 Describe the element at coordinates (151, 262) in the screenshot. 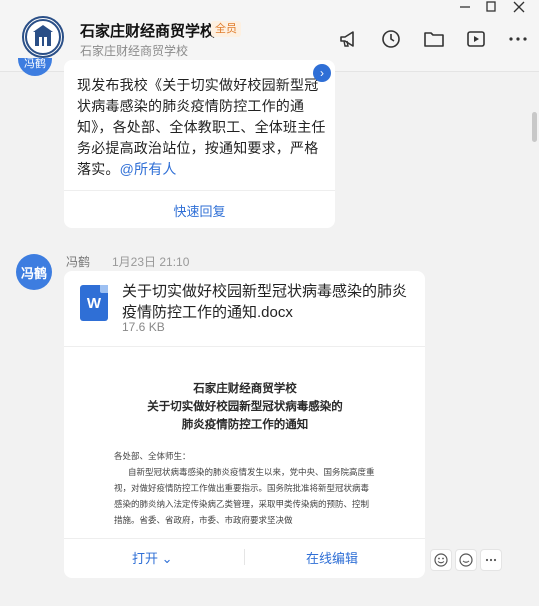

I see `message-time: 1月23日 21:10` at that location.